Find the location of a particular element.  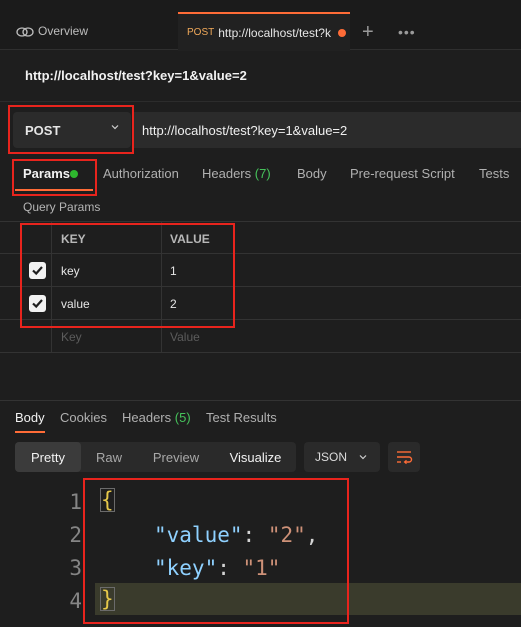

request-title: http://localhost/test?key=1&value=2 is located at coordinates (136, 75).